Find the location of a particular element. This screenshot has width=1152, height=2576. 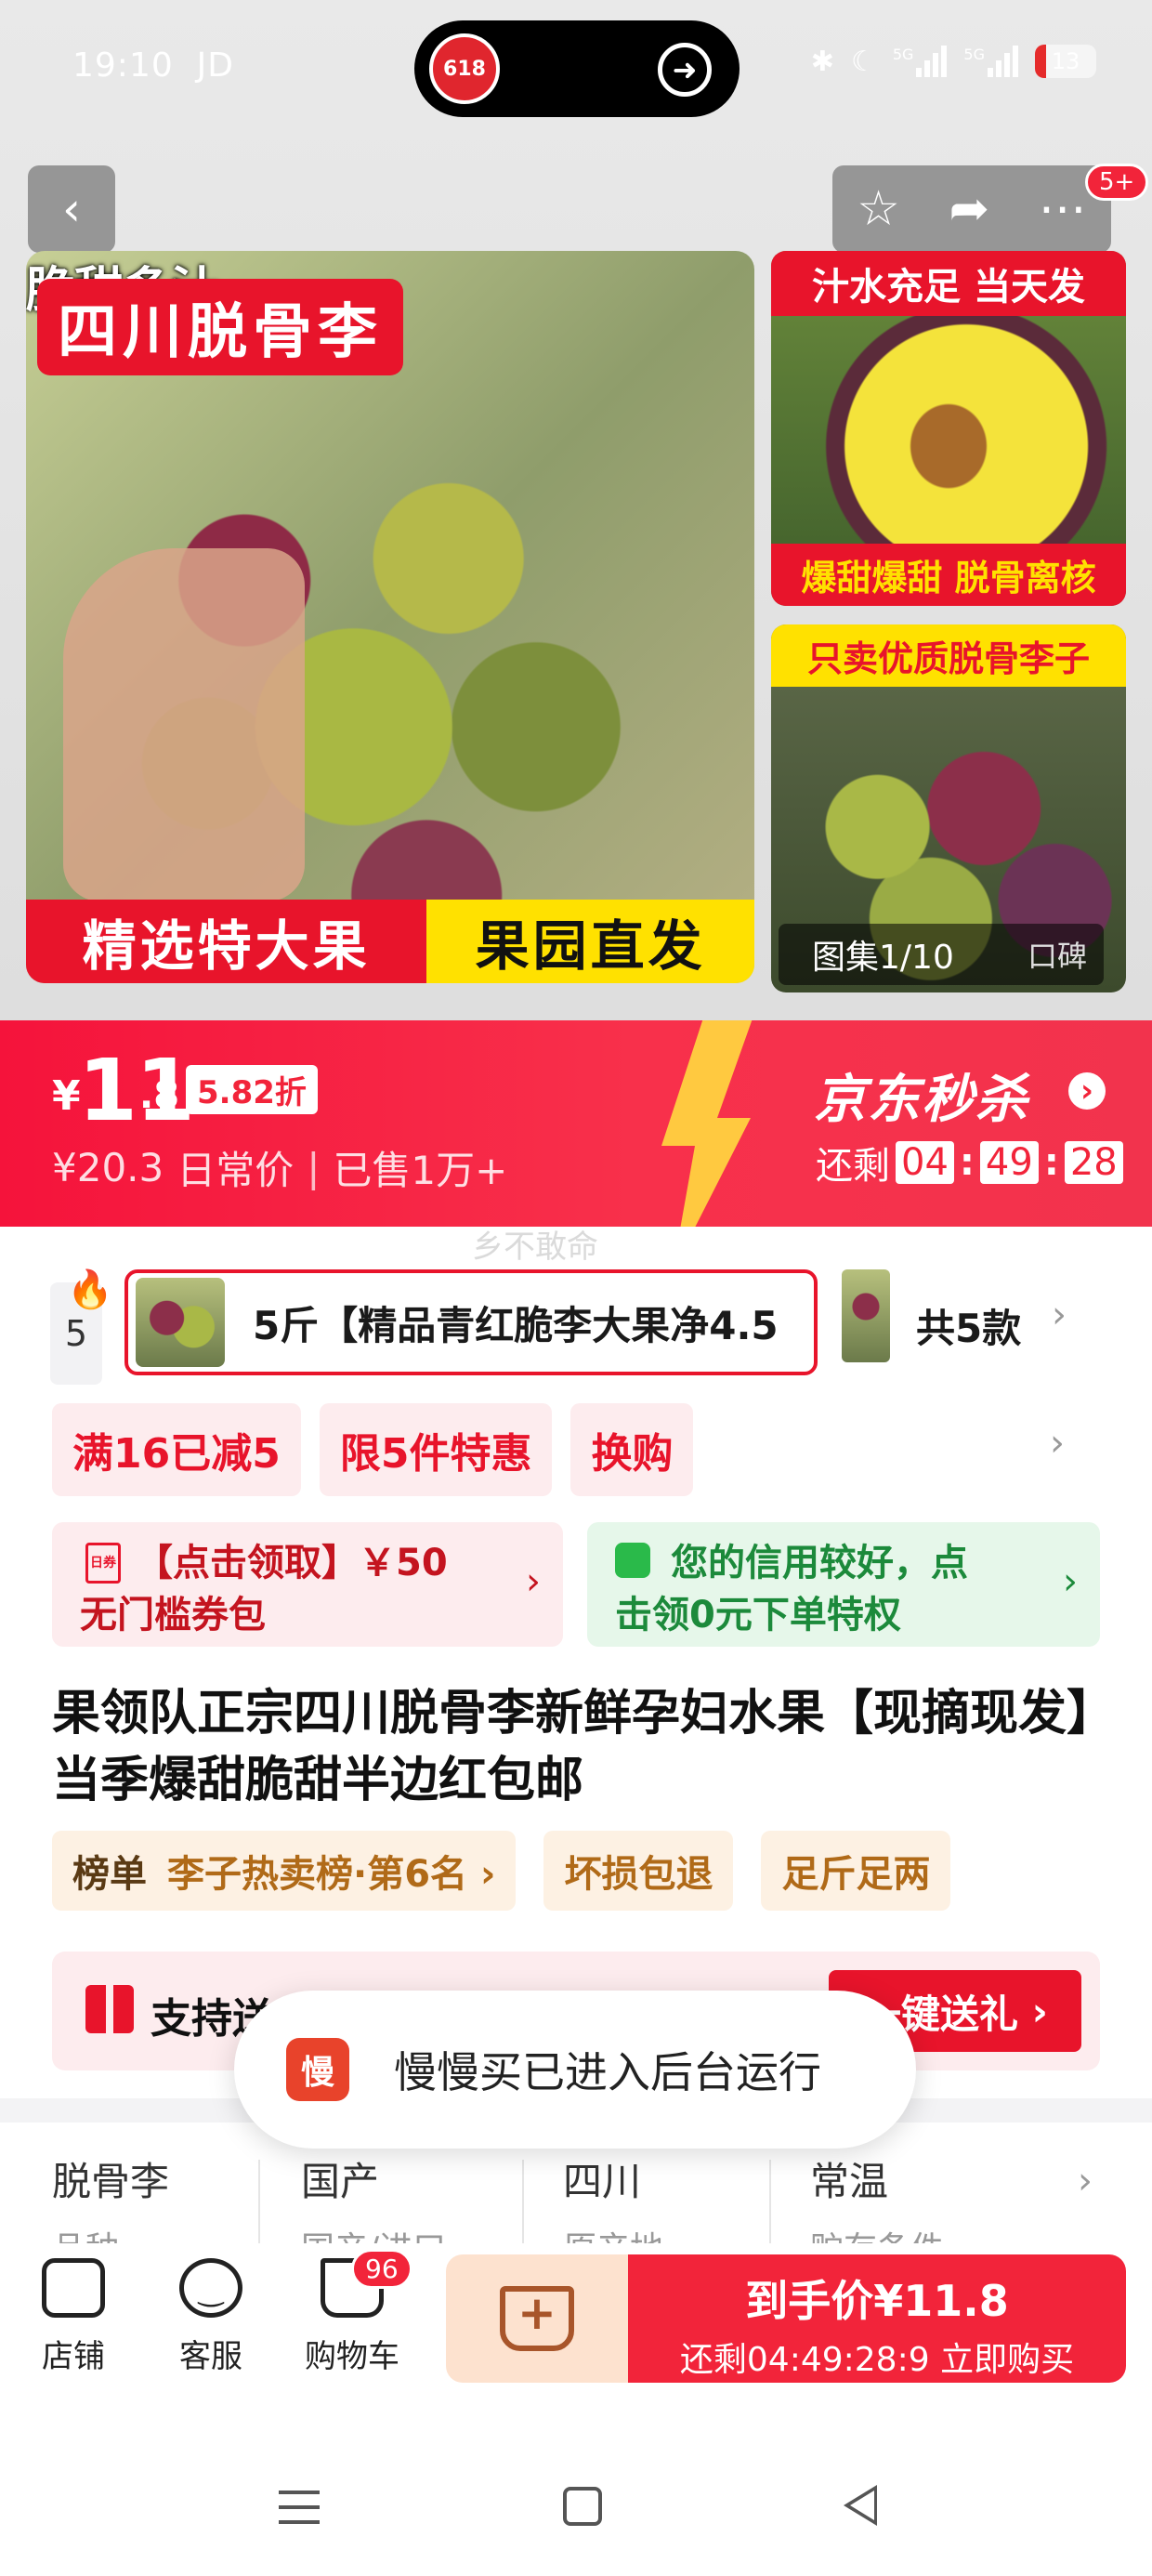

ranking-chip: 榜单 李子热卖榜·第6名 › is located at coordinates (284, 1871).